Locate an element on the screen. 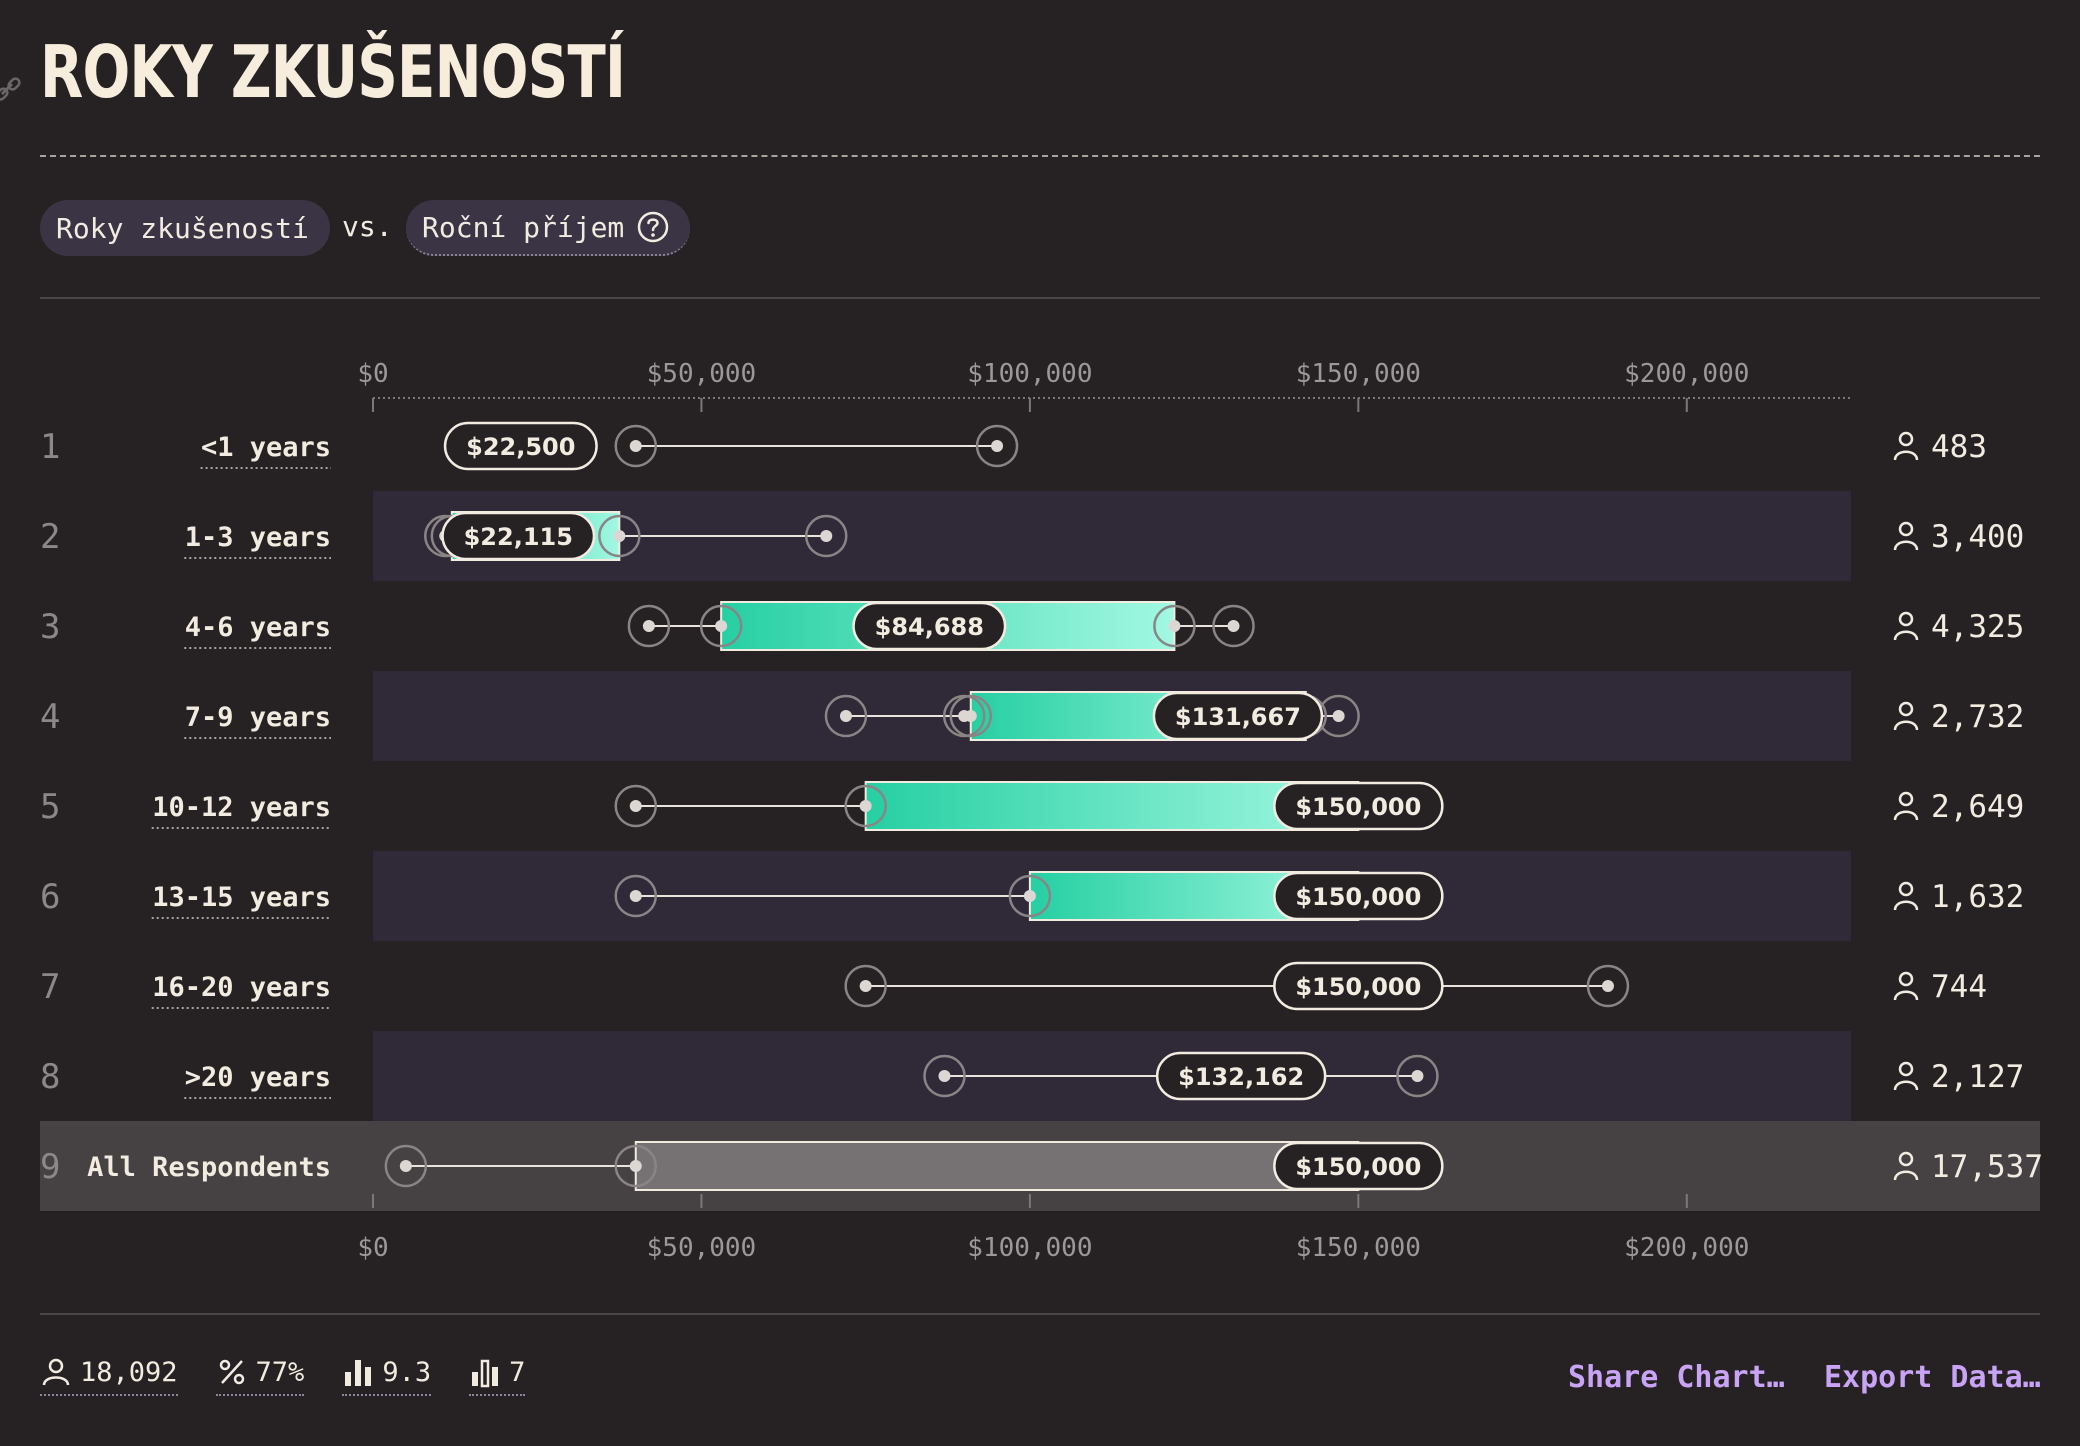 Image resolution: width=2080 pixels, height=1446 pixels. bar-chart-outline-icon is located at coordinates (485, 1373).